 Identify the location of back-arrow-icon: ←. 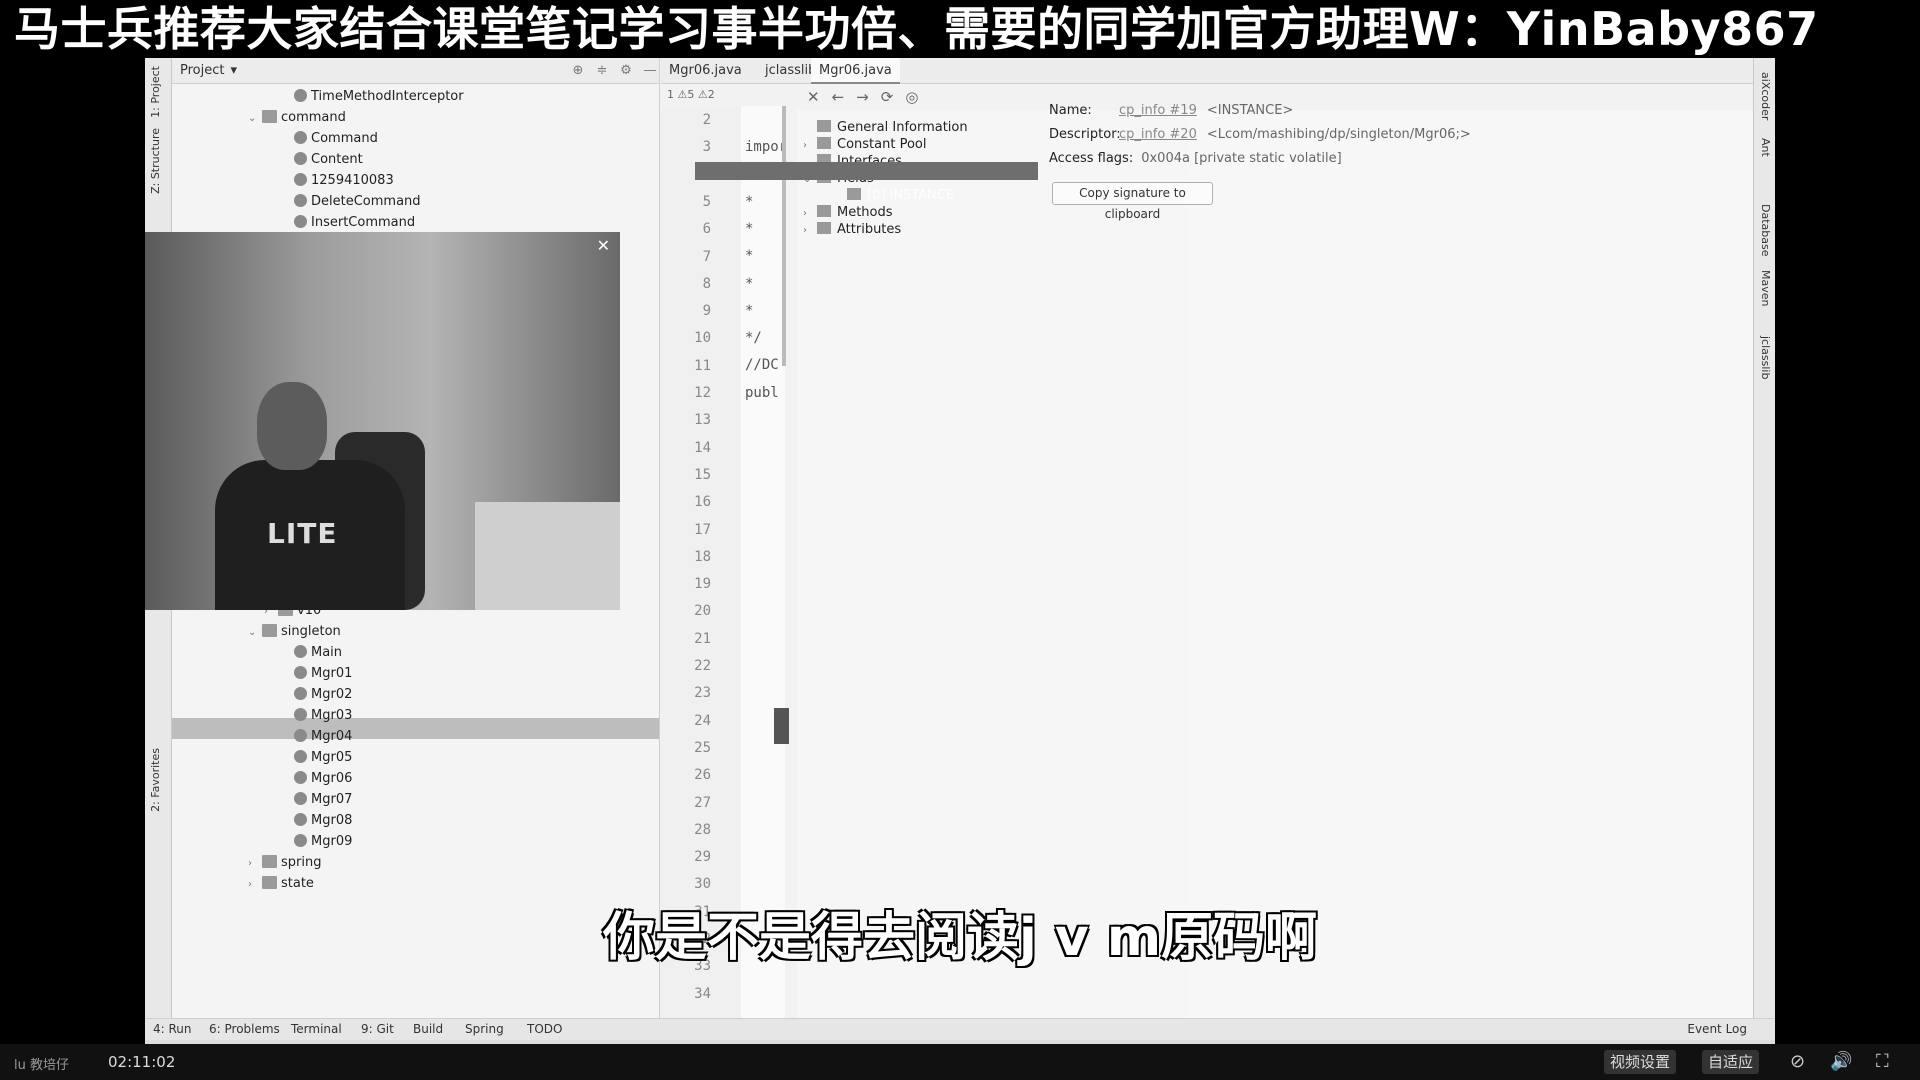
(838, 97).